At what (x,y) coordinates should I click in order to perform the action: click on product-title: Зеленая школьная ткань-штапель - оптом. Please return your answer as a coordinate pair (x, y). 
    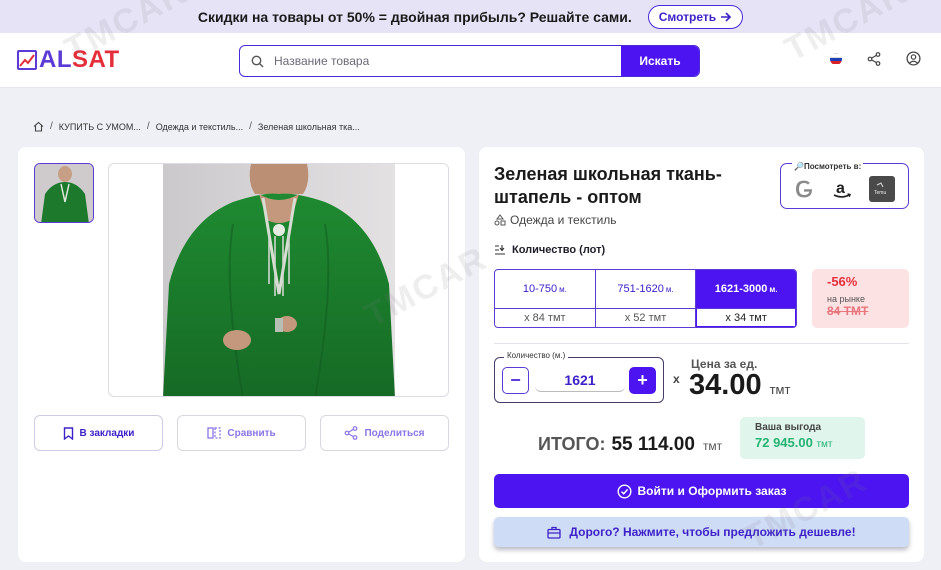
    Looking at the image, I should click on (608, 185).